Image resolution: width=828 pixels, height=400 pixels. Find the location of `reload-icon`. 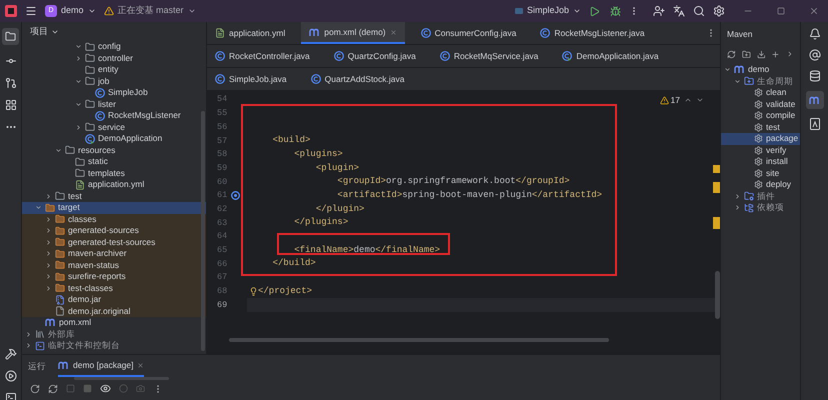

reload-icon is located at coordinates (731, 54).